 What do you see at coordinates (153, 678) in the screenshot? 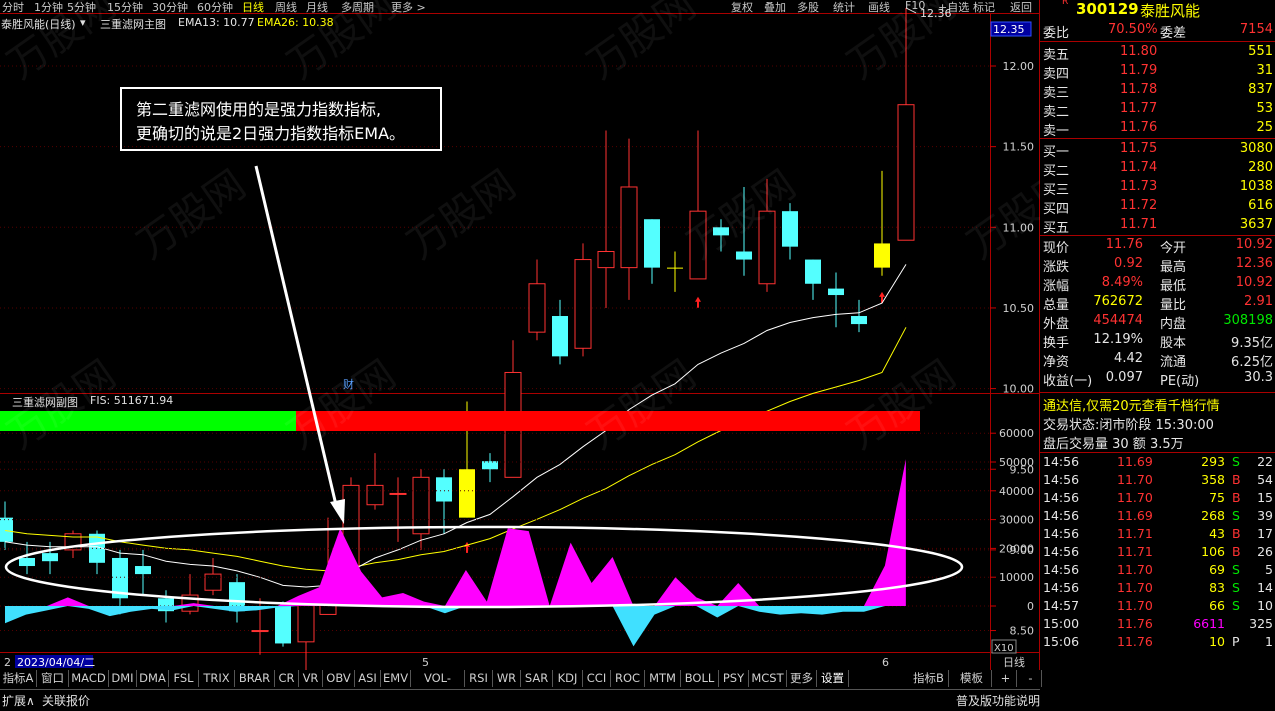
I see `indicator-tab-4: DMA` at bounding box center [153, 678].